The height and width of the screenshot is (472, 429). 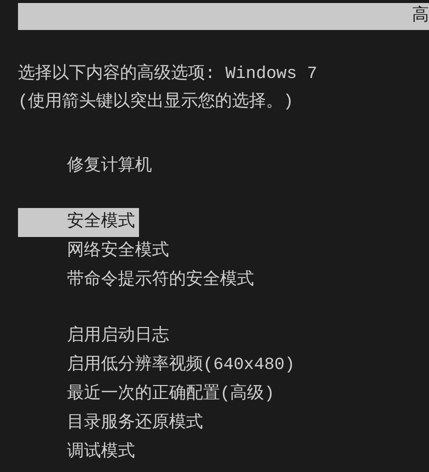 What do you see at coordinates (158, 365) in the screenshot?
I see `boot-option: 启用低分辨率视频(640x480)` at bounding box center [158, 365].